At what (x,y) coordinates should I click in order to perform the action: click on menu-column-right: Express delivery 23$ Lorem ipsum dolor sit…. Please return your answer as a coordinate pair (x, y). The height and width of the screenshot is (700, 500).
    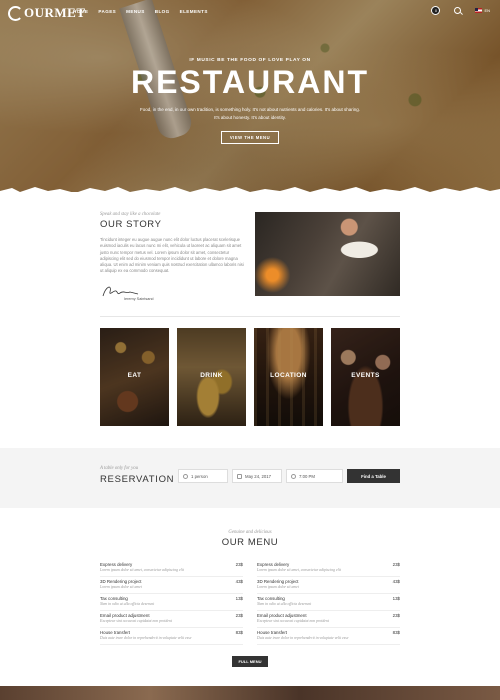
    Looking at the image, I should click on (328, 602).